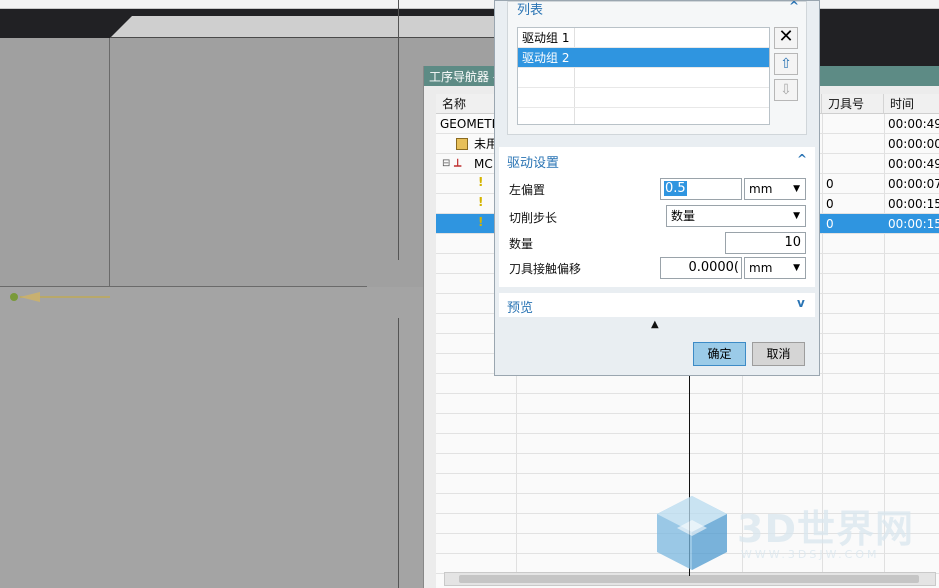 The image size is (939, 588). I want to click on part-top-face, so click(310, 27).